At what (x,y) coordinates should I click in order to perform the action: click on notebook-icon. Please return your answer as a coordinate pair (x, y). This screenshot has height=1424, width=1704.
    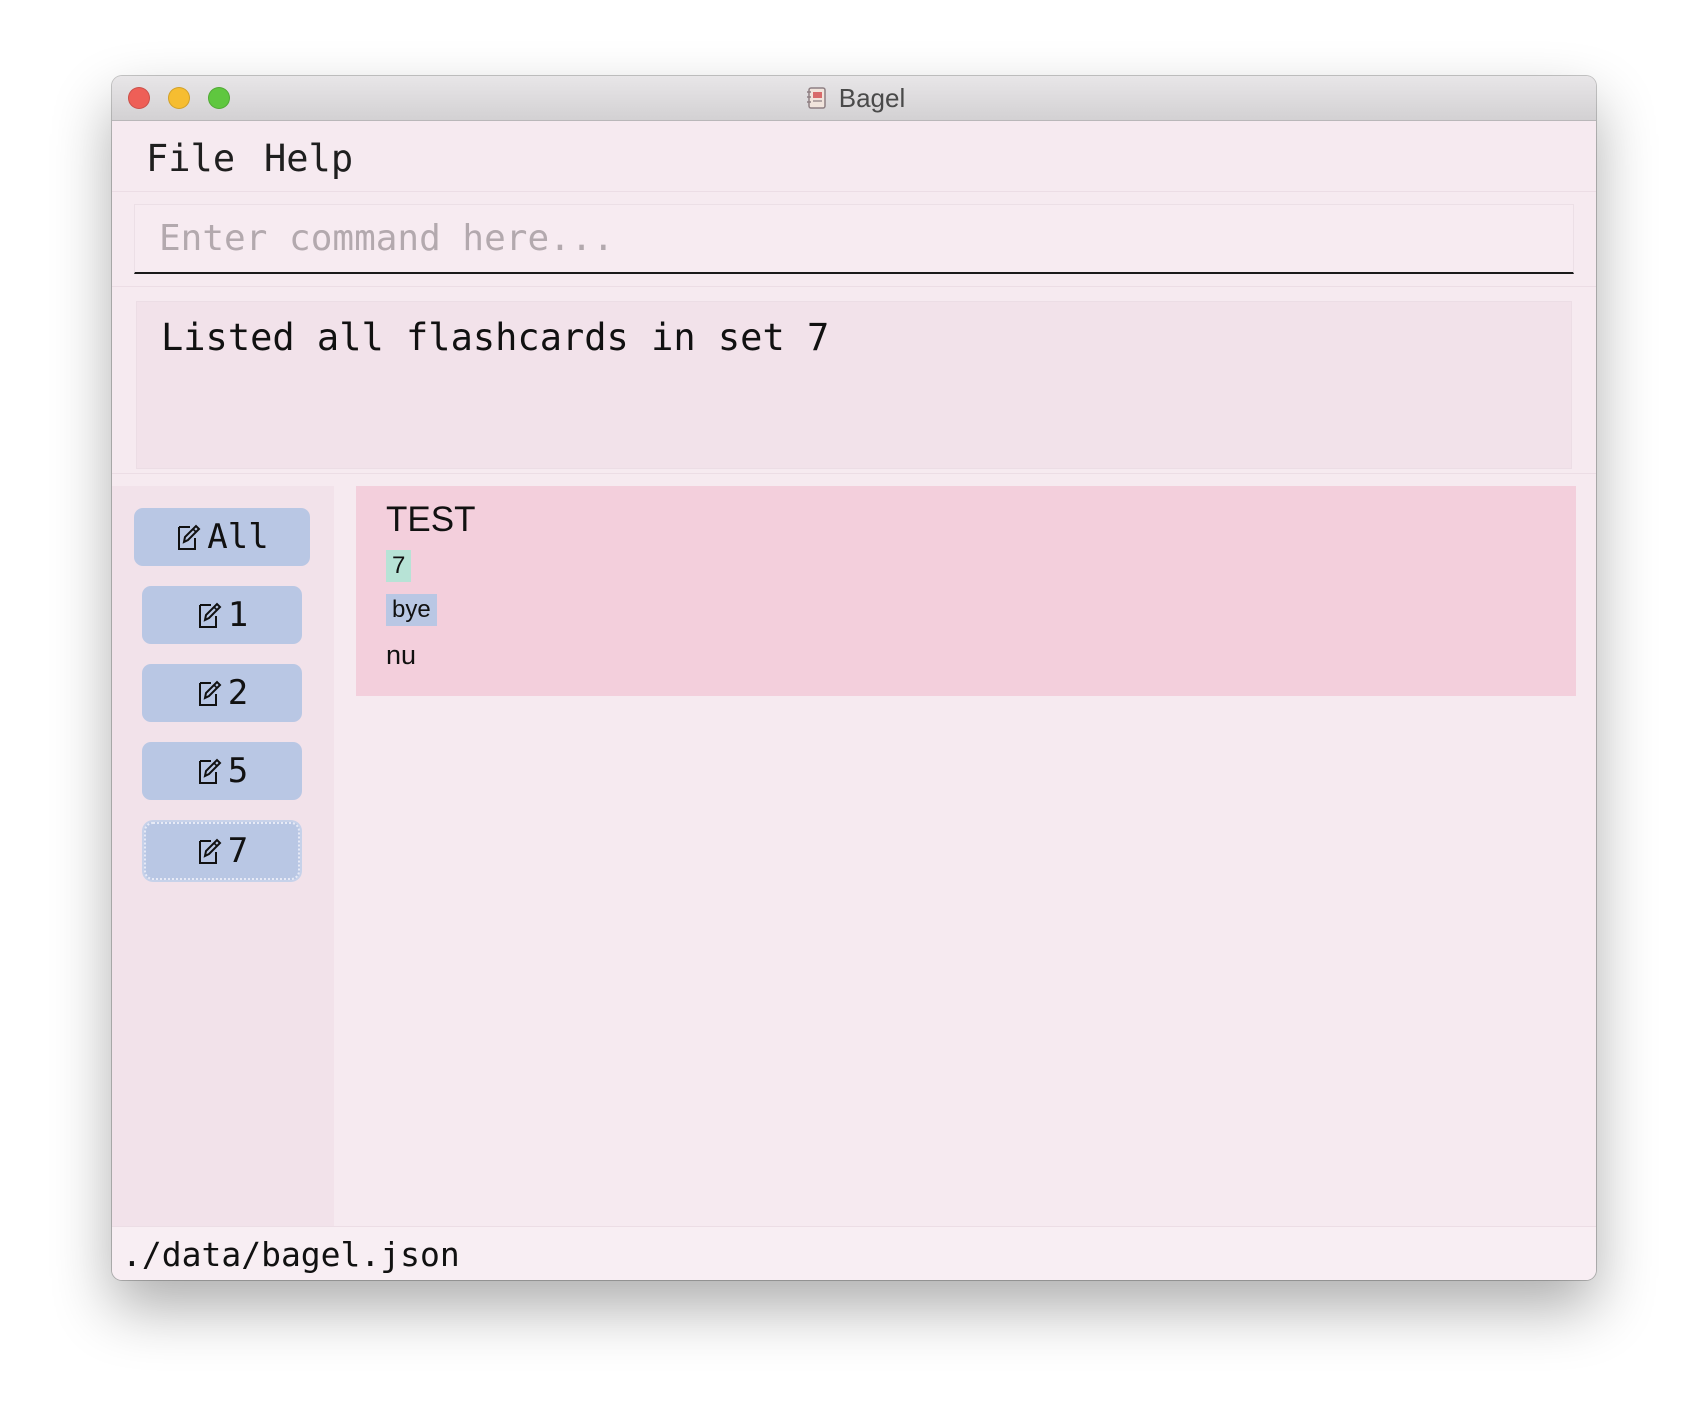
    Looking at the image, I should click on (817, 98).